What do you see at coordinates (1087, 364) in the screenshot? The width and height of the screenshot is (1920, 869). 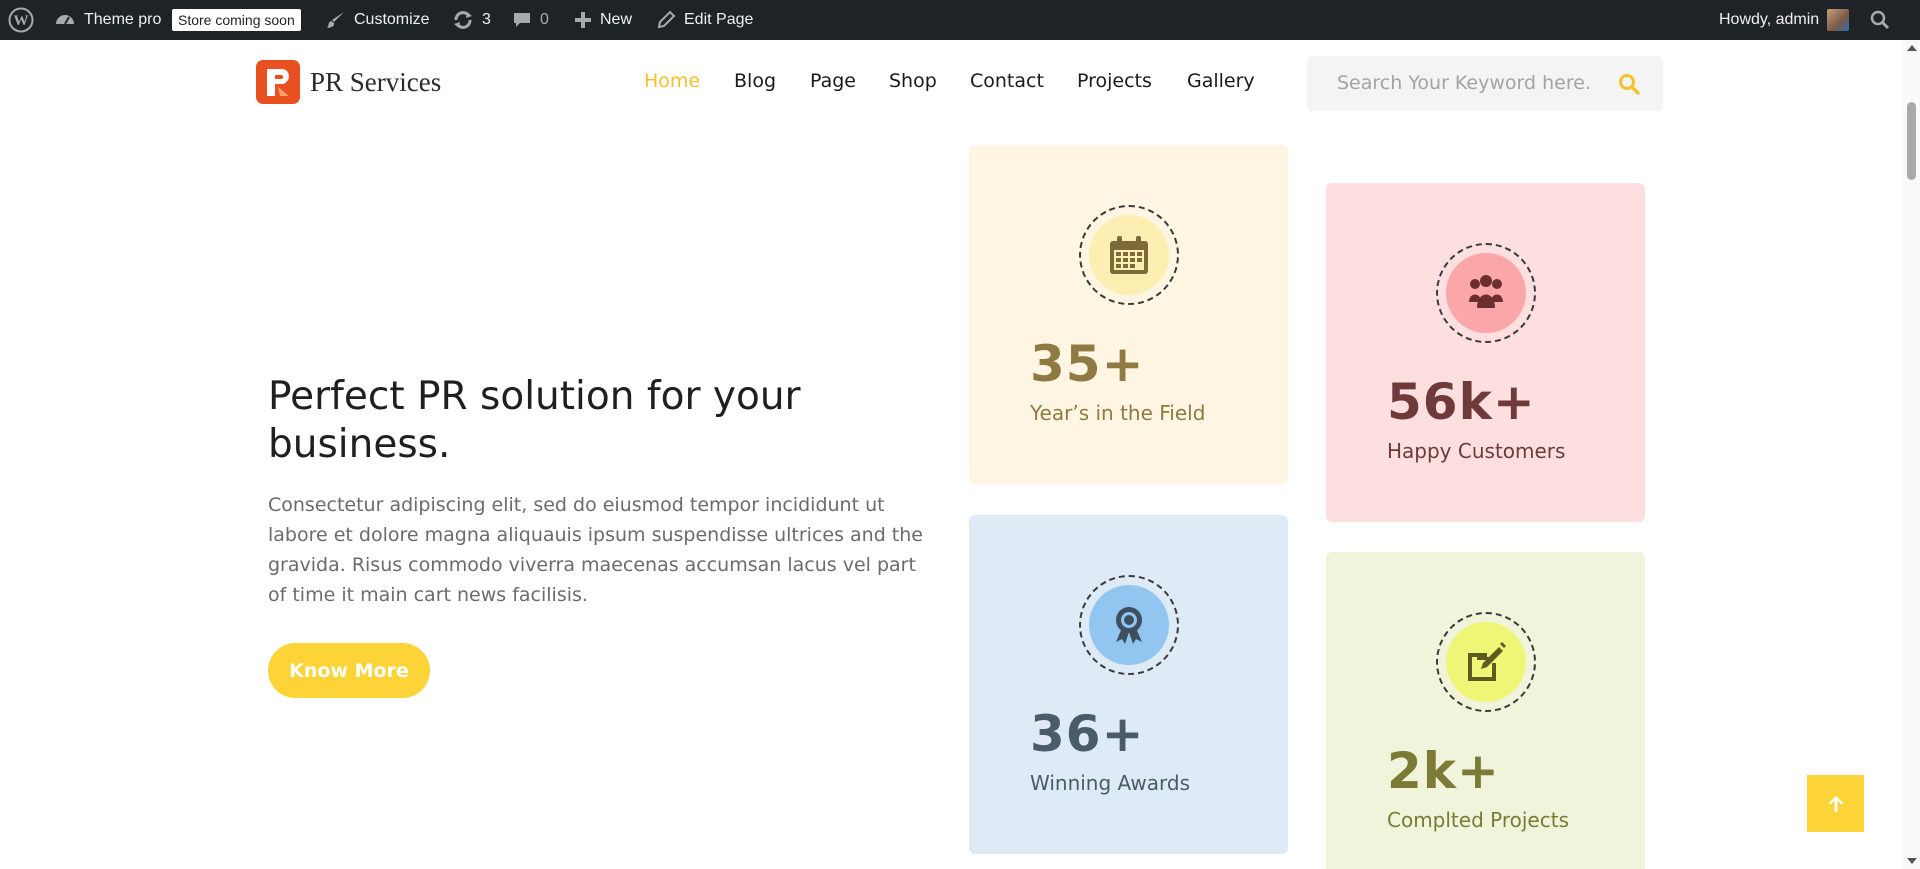 I see `stat-number: 35+` at bounding box center [1087, 364].